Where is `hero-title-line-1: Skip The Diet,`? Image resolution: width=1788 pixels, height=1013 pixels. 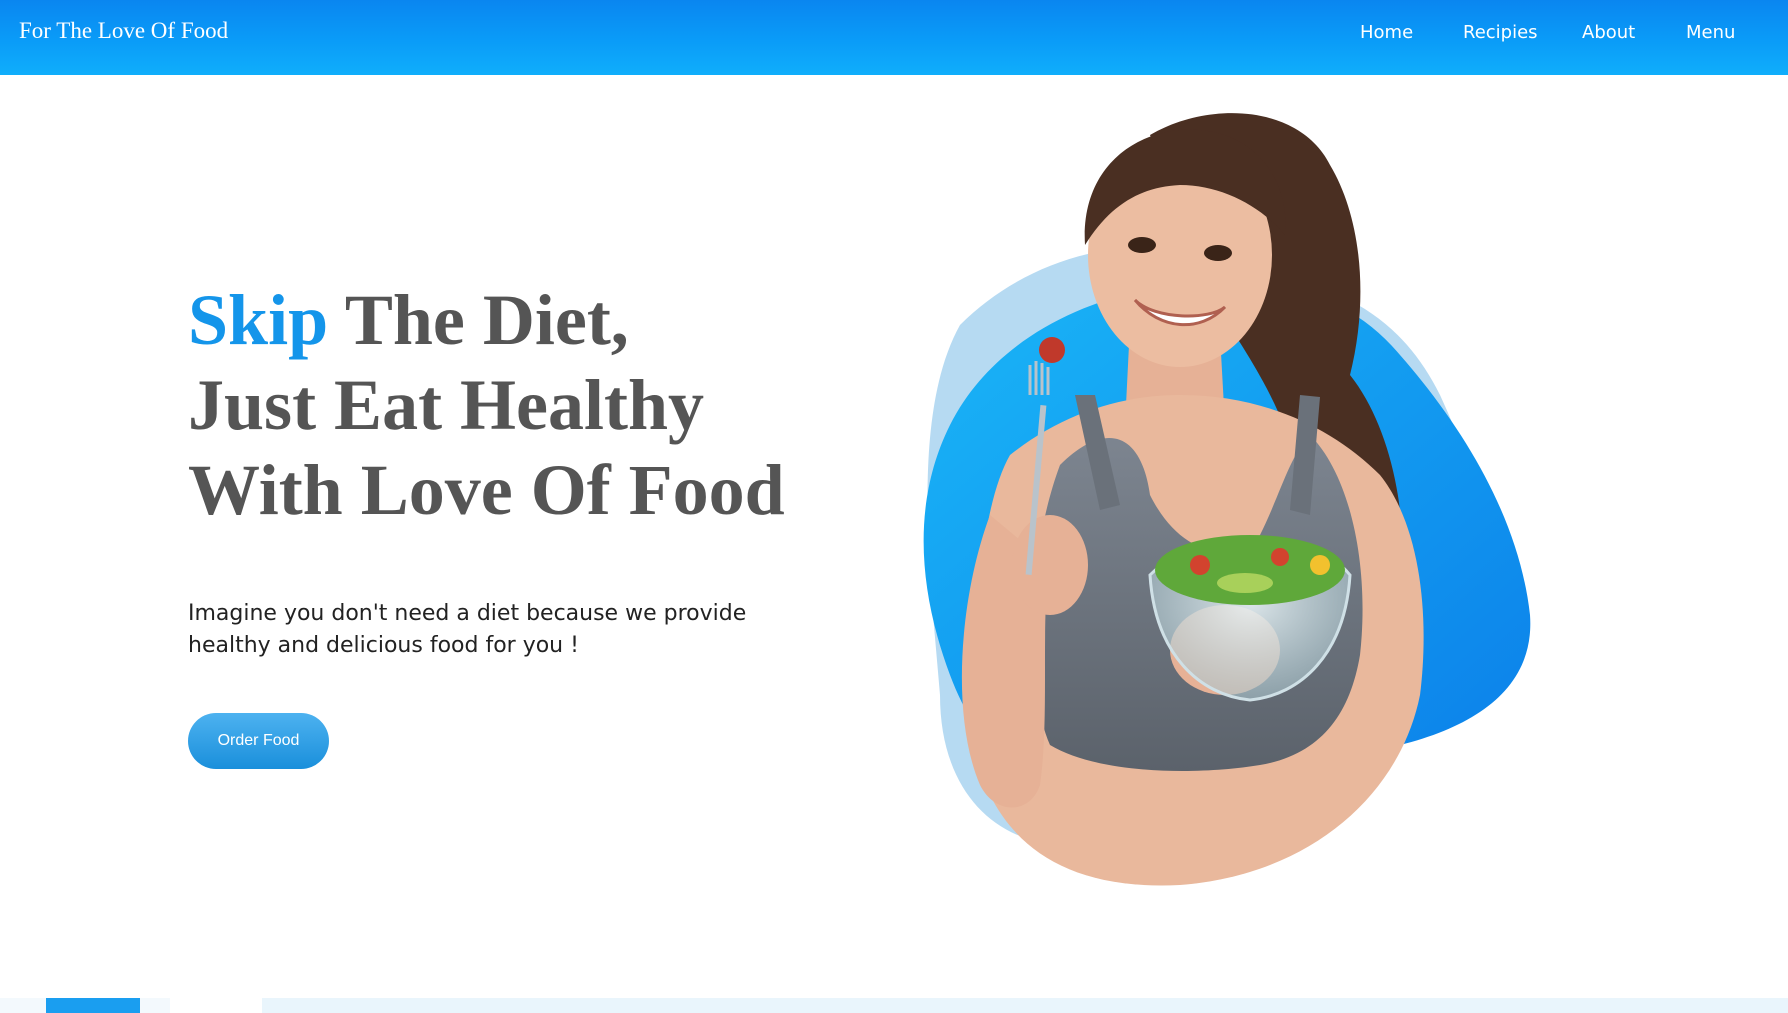 hero-title-line-1: Skip The Diet, is located at coordinates (486, 320).